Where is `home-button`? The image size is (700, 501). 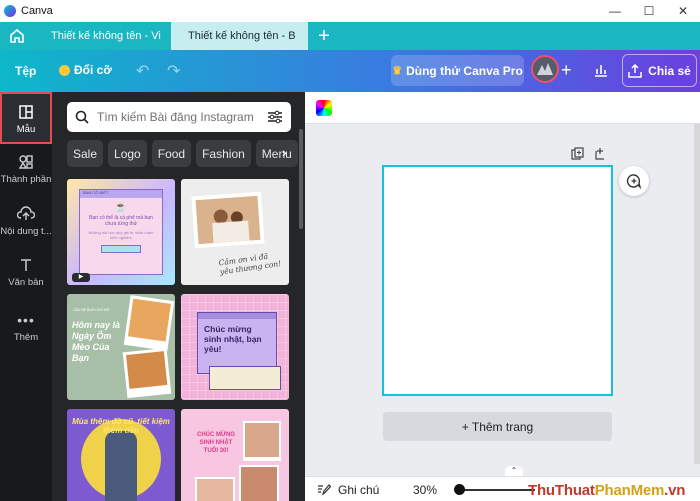
home-button is located at coordinates (17, 36).